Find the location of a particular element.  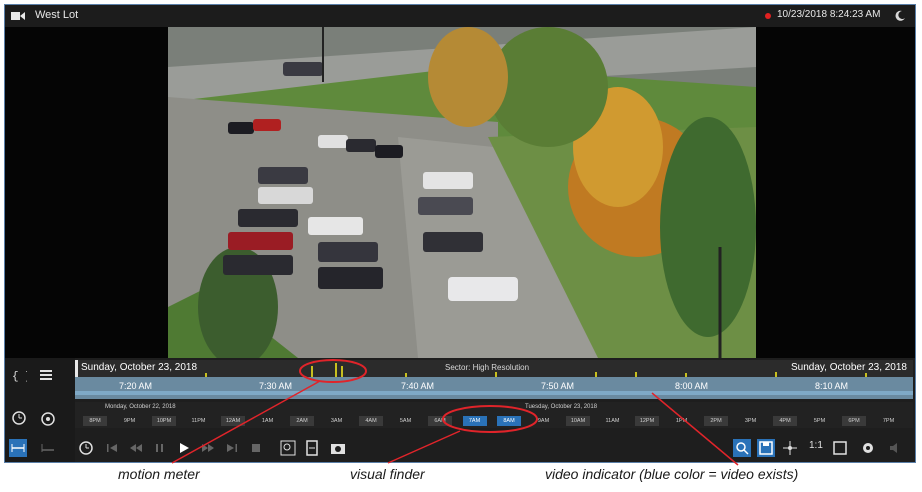

finder-hour-cell: 5PM is located at coordinates (820, 421).